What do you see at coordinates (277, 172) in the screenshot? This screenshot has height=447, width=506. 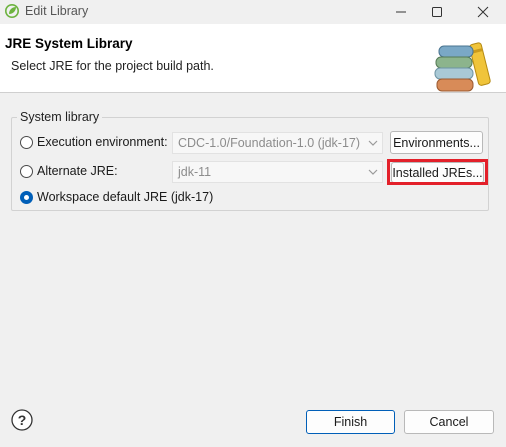 I see `alternate-jre-combo: jdk-11` at bounding box center [277, 172].